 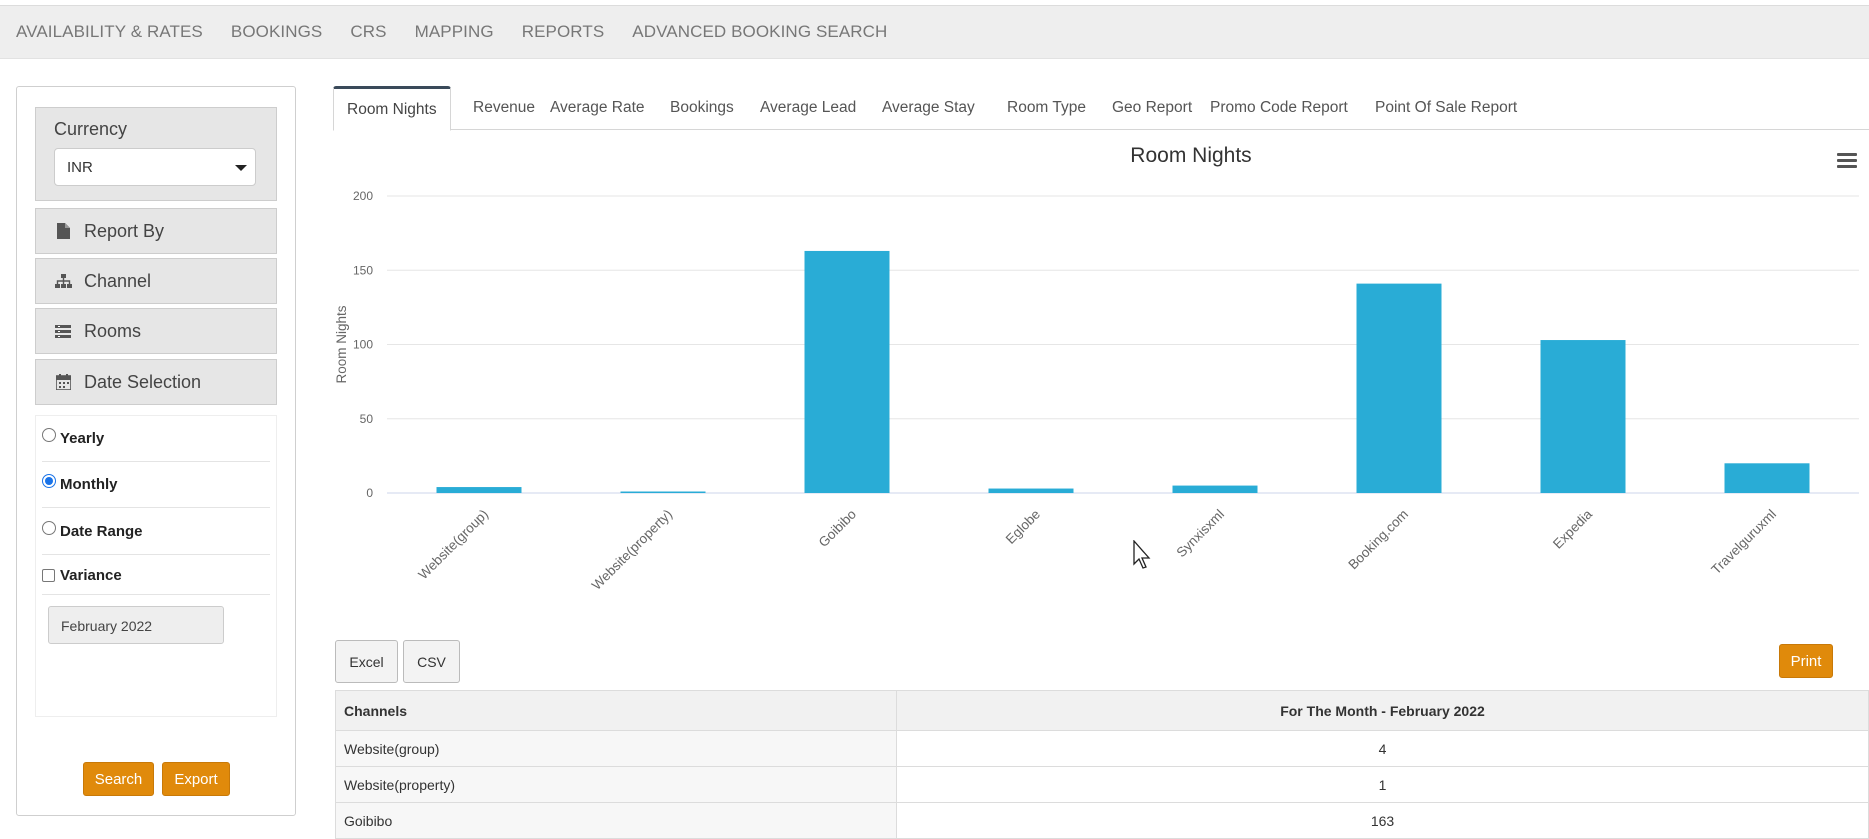 I want to click on date-range-label: Date Range, so click(x=101, y=531).